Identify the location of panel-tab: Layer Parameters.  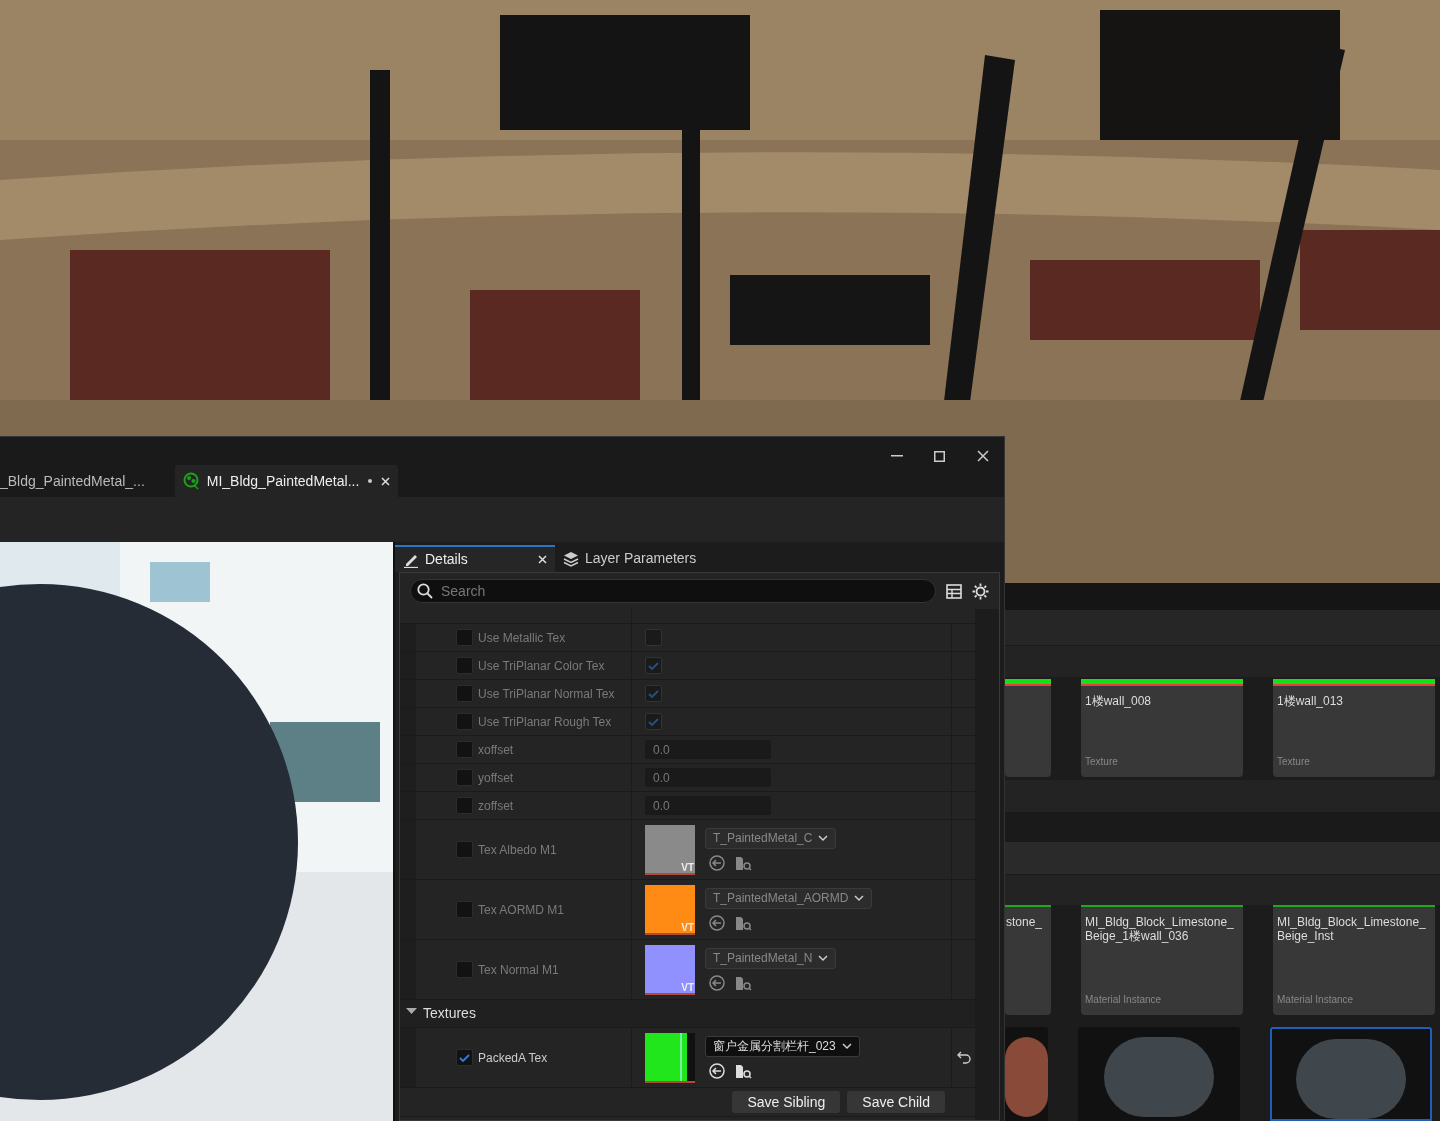
(630, 558).